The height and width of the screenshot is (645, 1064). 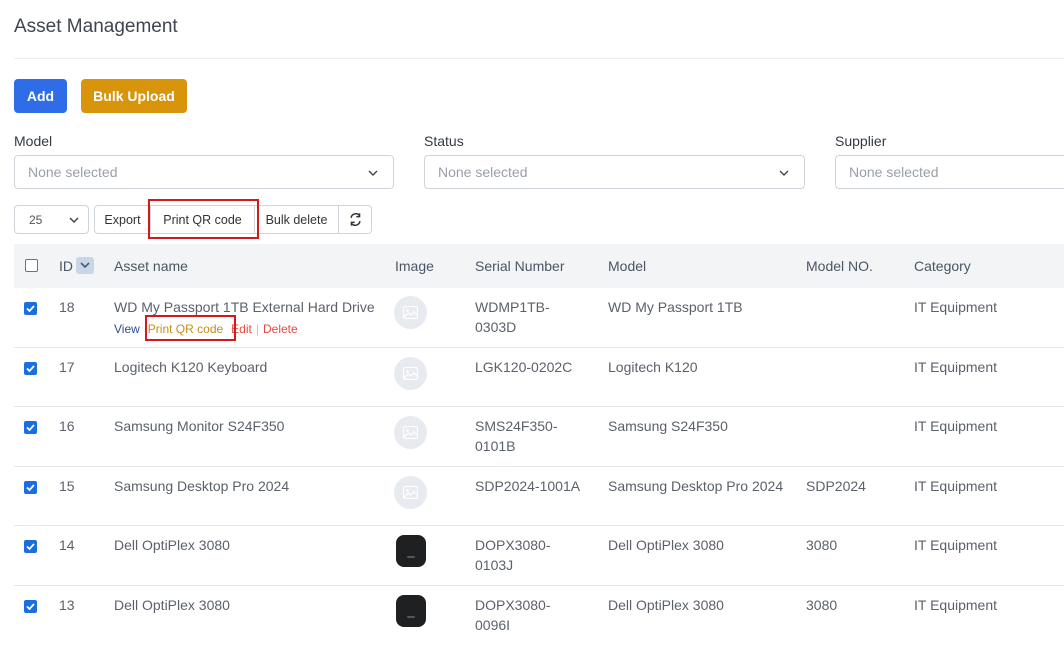 I want to click on refresh-icon, so click(x=355, y=219).